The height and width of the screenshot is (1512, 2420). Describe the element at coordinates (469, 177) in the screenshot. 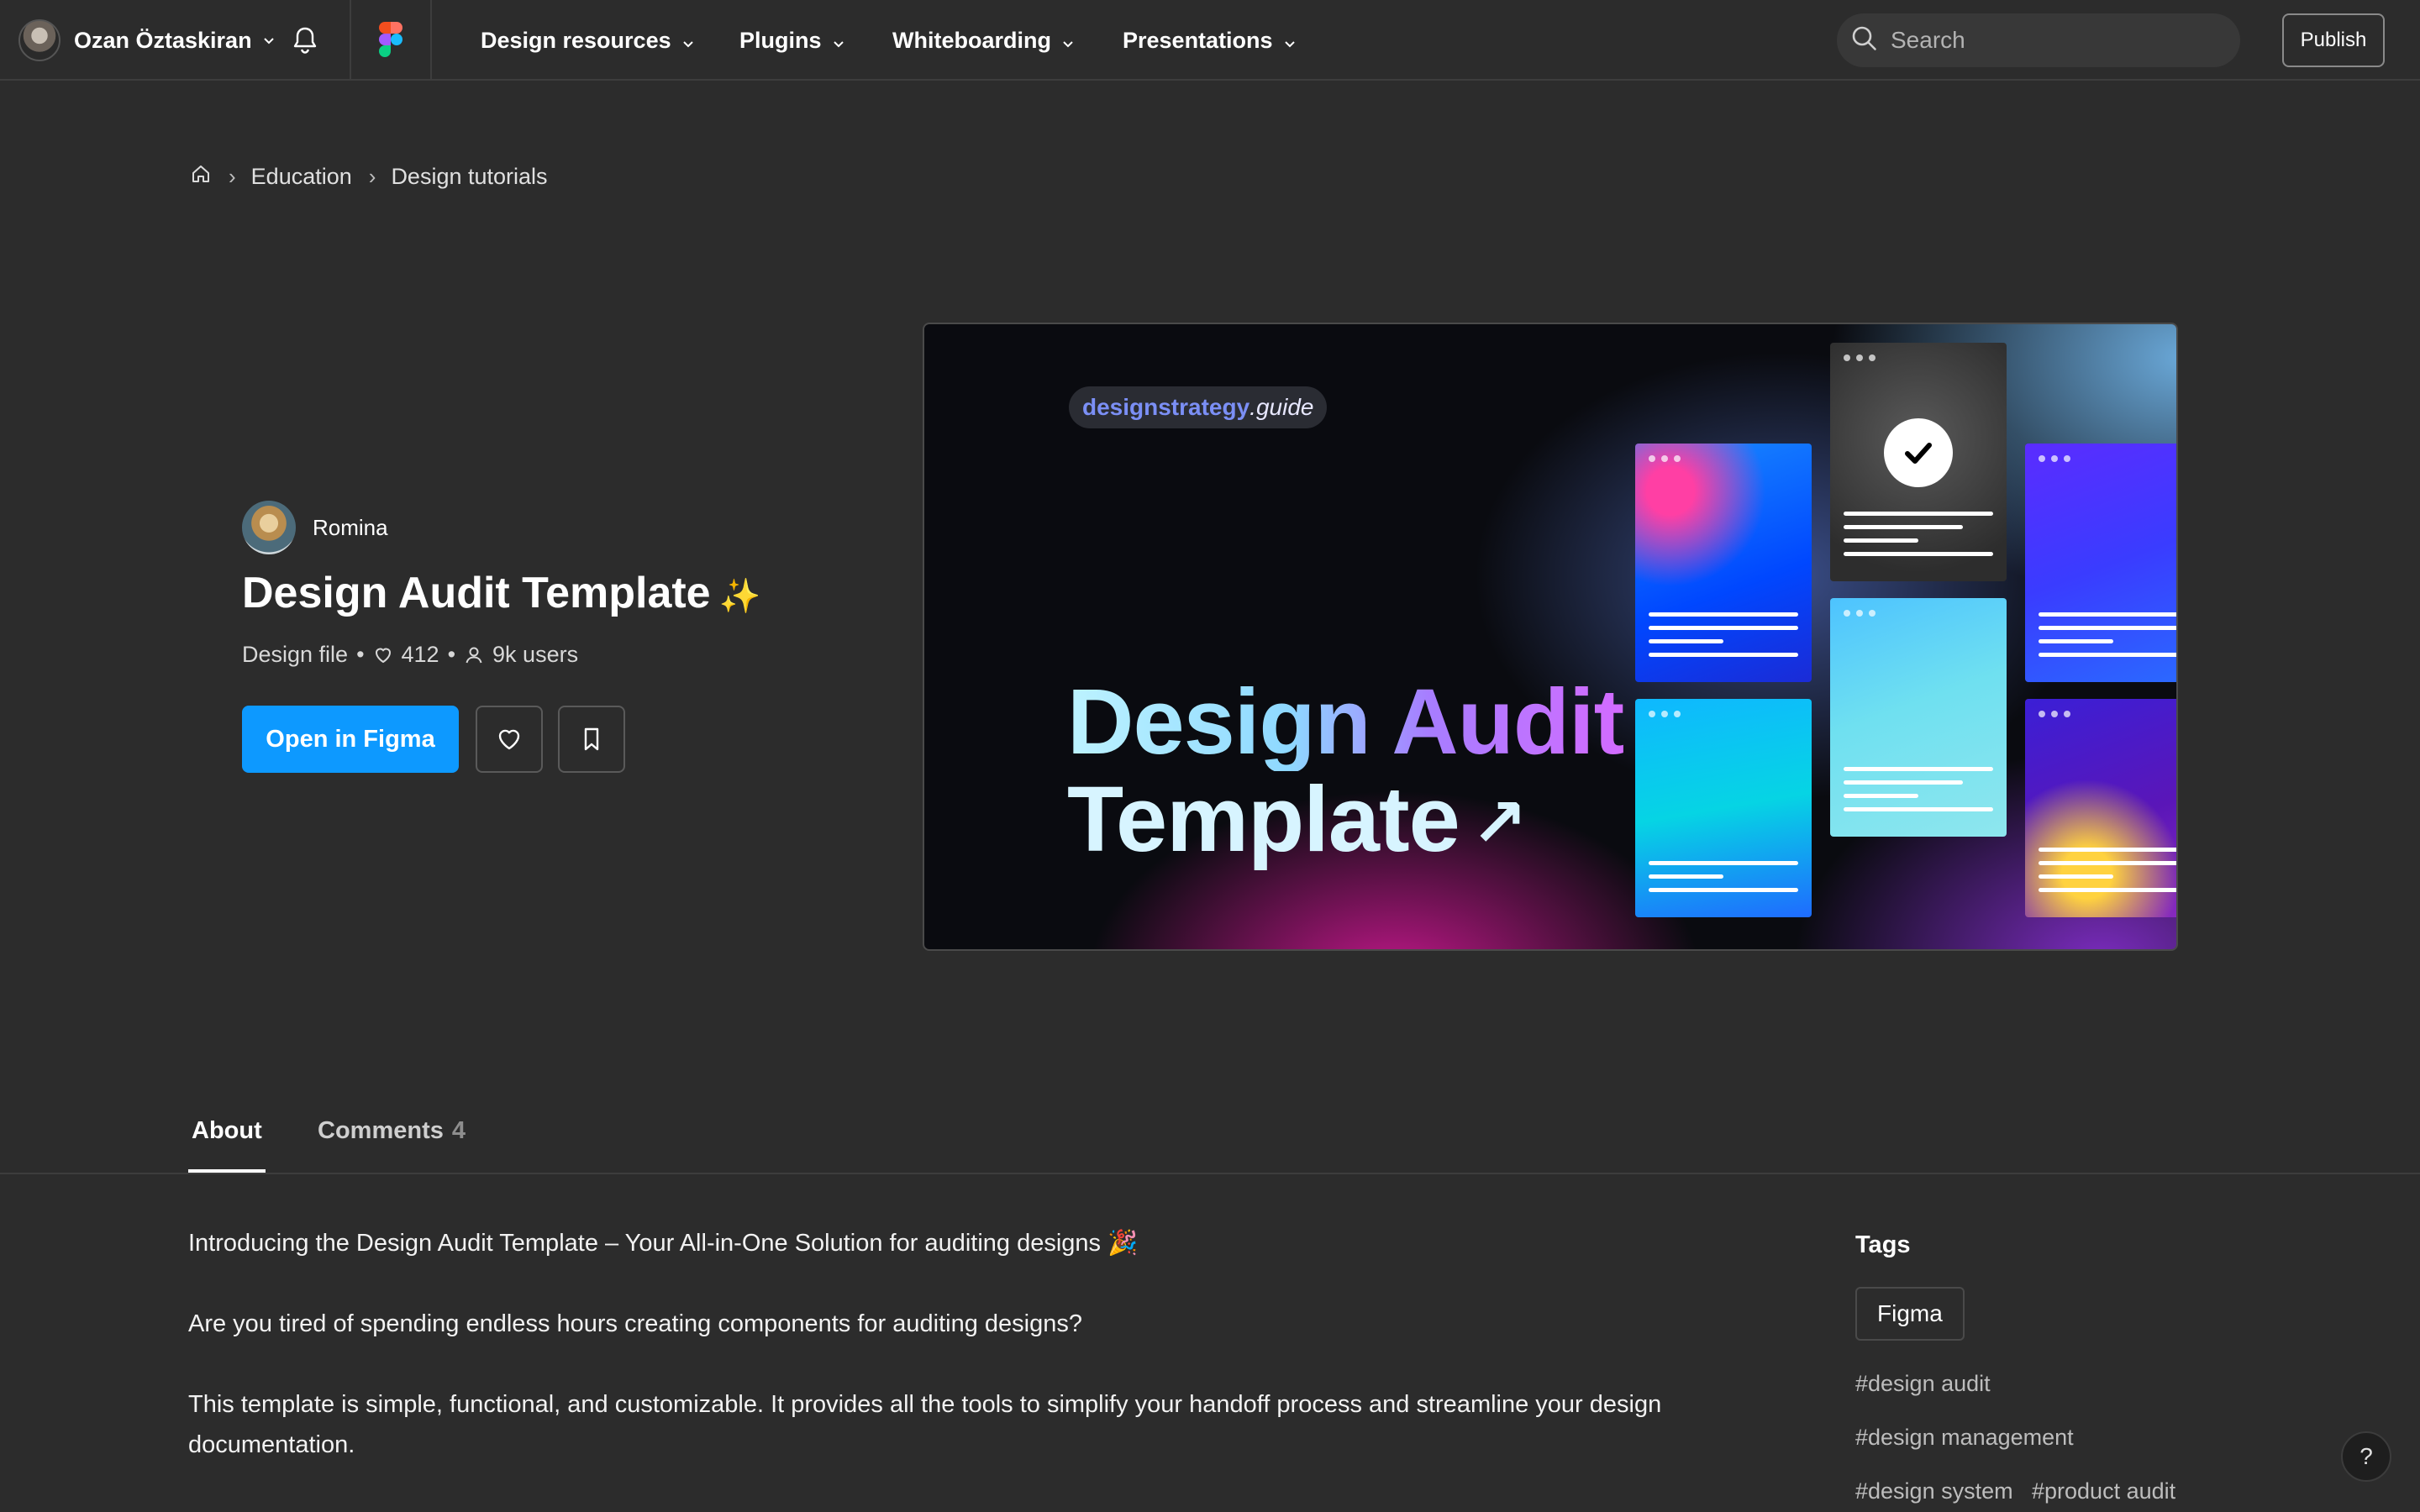

I see `breadcrumb-design-tutorials: Design tutorials` at that location.